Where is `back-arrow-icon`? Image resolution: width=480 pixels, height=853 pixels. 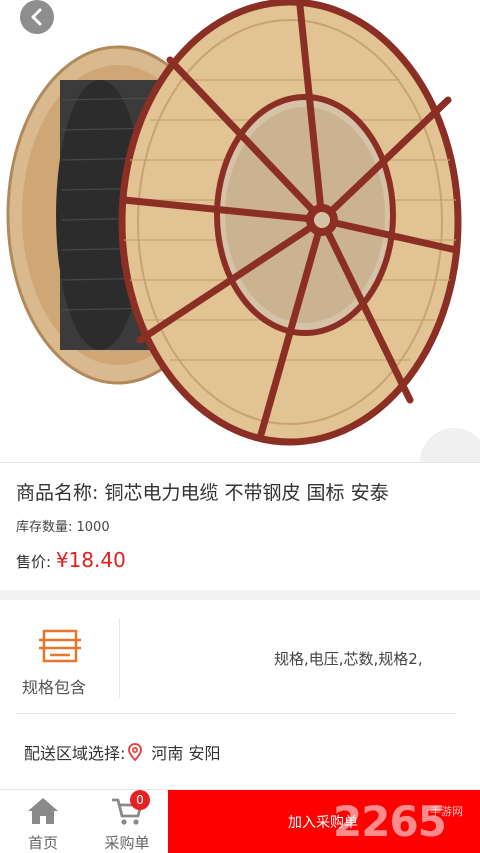 back-arrow-icon is located at coordinates (36, 17).